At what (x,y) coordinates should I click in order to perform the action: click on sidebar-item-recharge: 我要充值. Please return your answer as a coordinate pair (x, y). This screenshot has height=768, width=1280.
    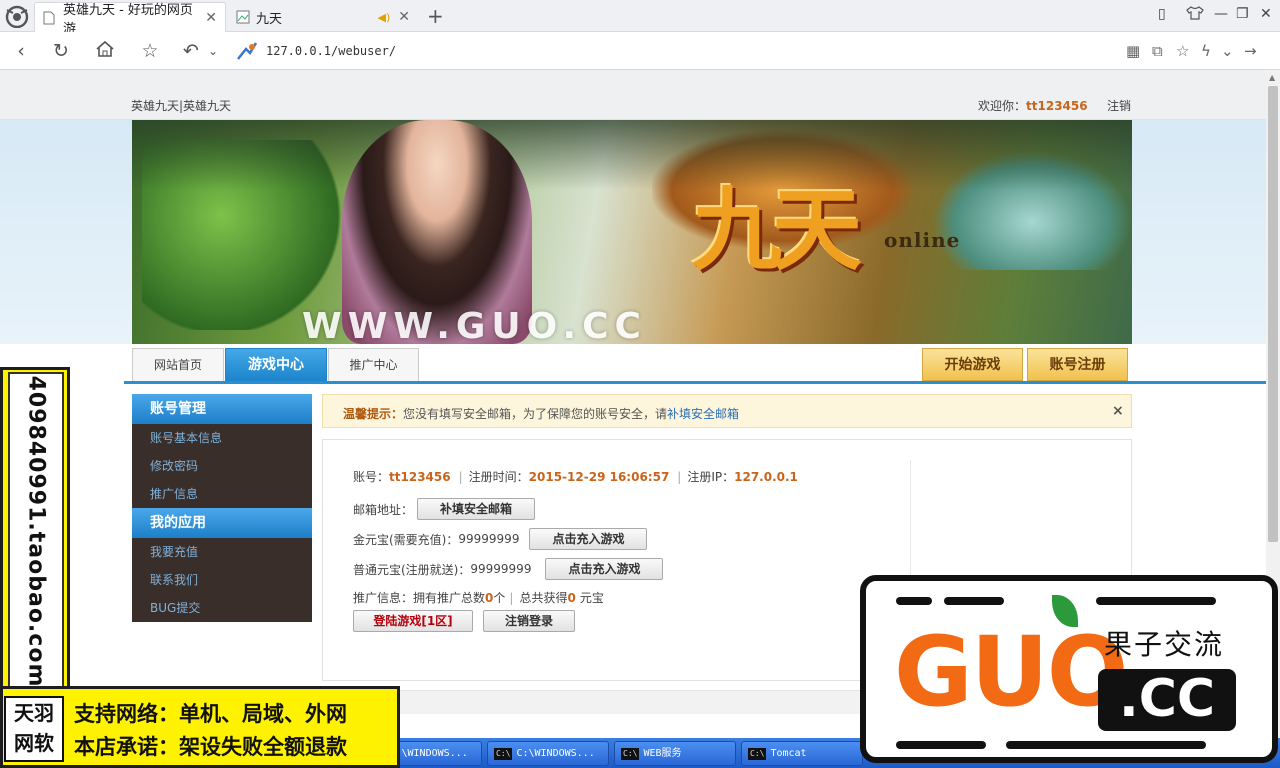
    Looking at the image, I should click on (222, 552).